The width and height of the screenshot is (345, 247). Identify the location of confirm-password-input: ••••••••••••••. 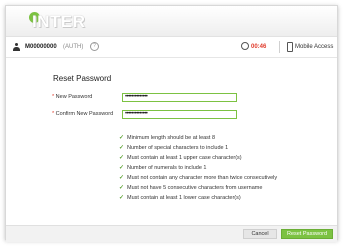
(179, 114).